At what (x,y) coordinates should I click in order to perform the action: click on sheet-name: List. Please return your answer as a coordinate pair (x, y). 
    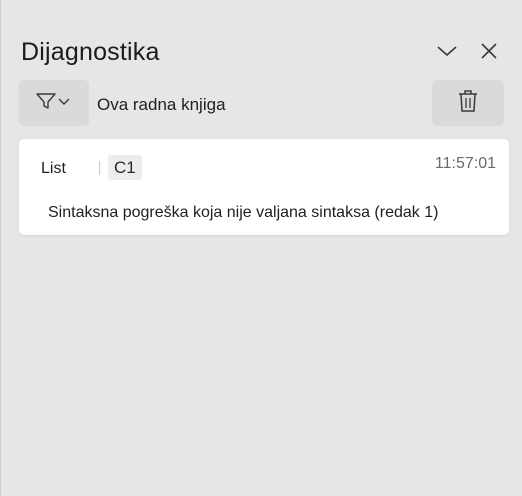
    Looking at the image, I should click on (53, 168).